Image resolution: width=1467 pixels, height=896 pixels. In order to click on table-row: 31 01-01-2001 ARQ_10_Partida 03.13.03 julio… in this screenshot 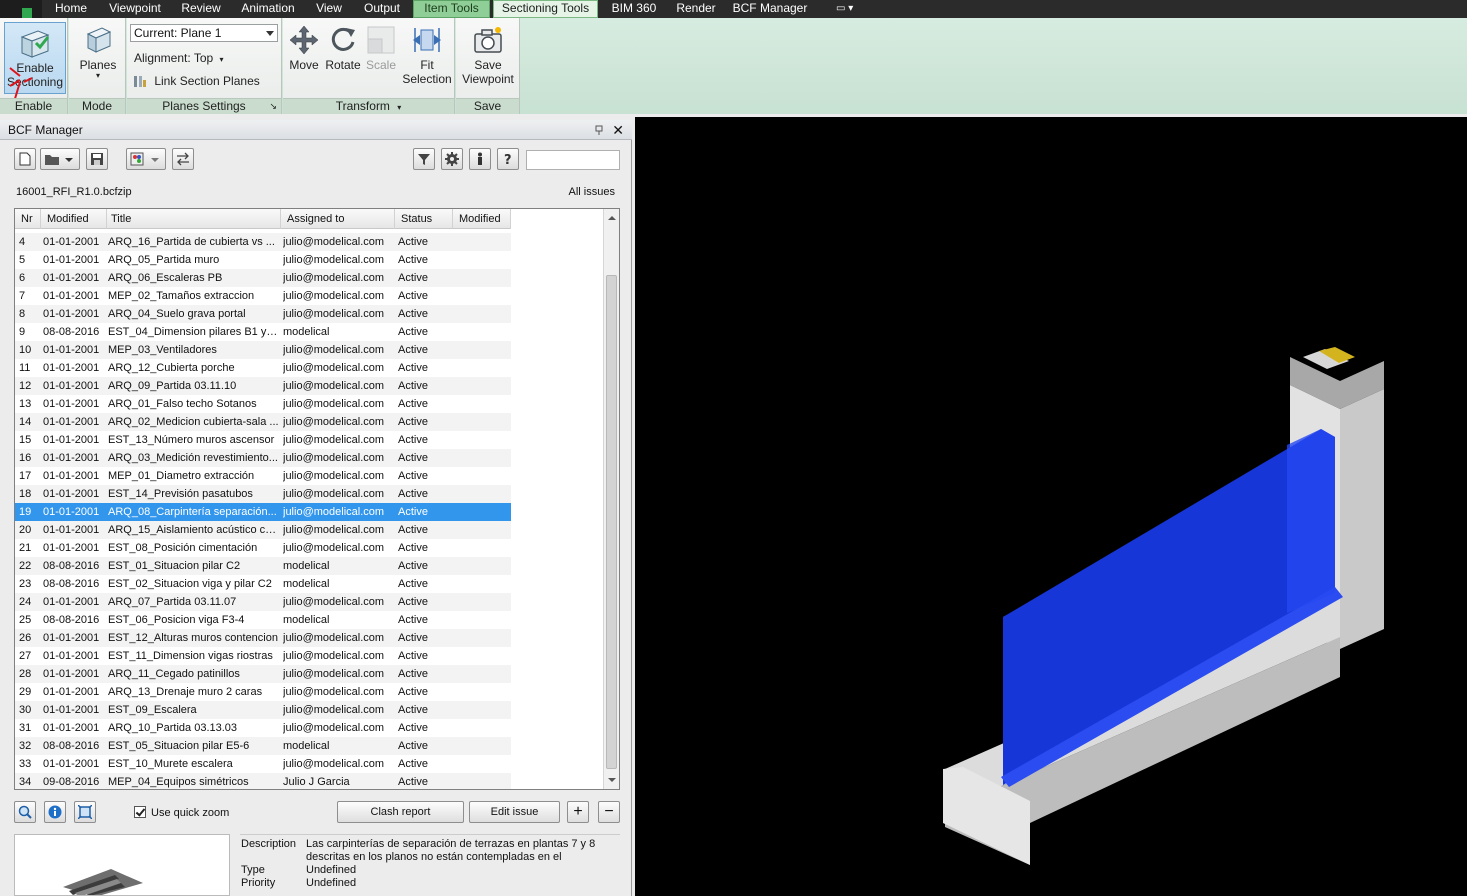, I will do `click(263, 728)`.